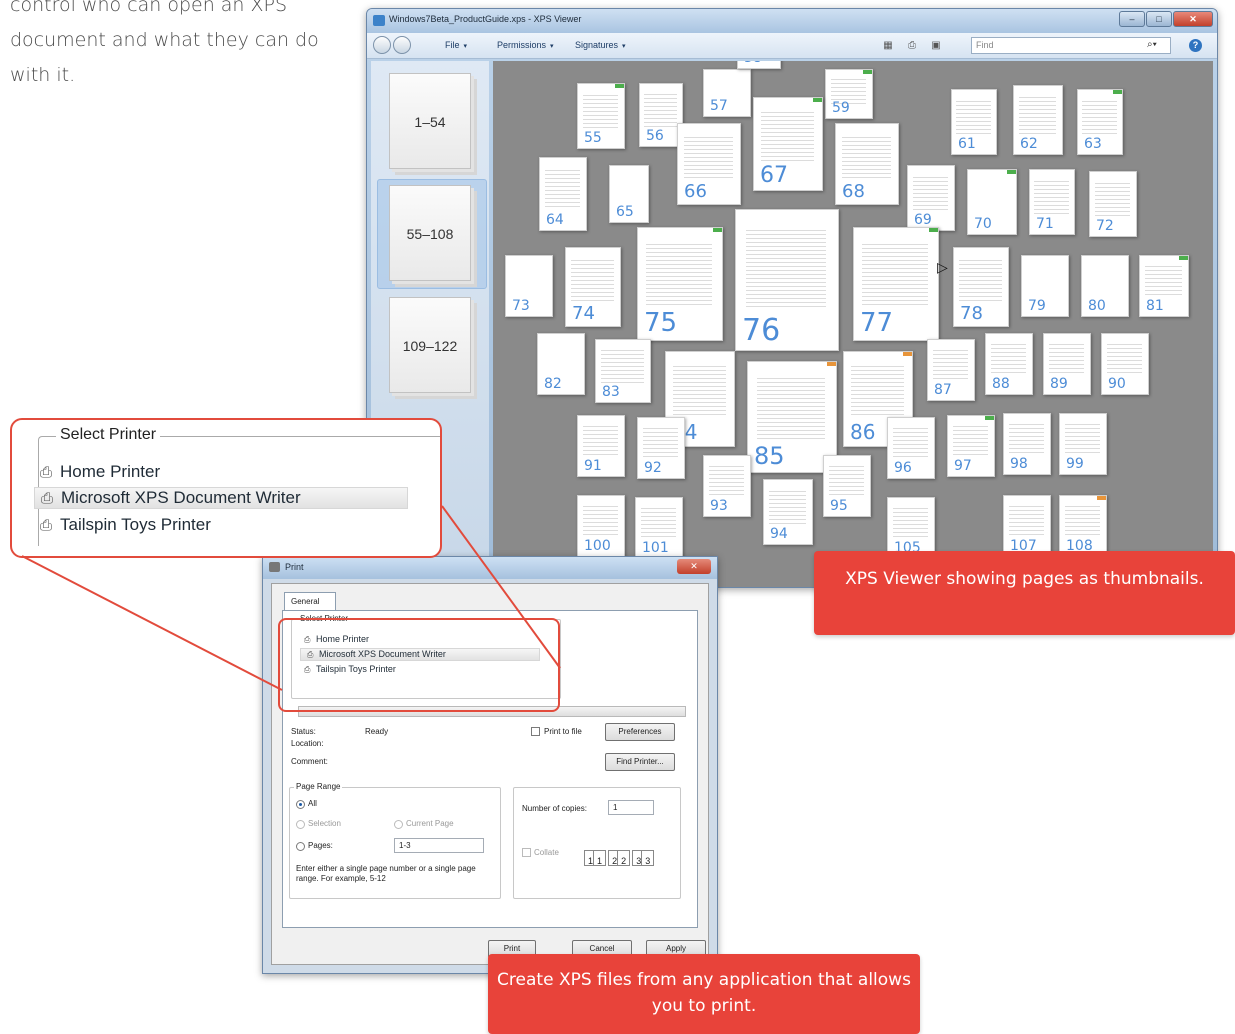  What do you see at coordinates (135, 524) in the screenshot?
I see `printer-item-label: Tailspin Toys Printer` at bounding box center [135, 524].